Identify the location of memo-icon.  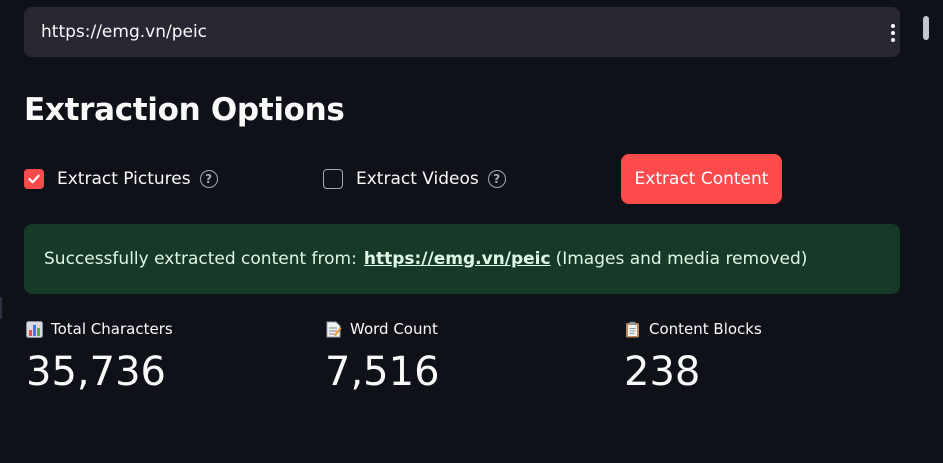
(333, 329).